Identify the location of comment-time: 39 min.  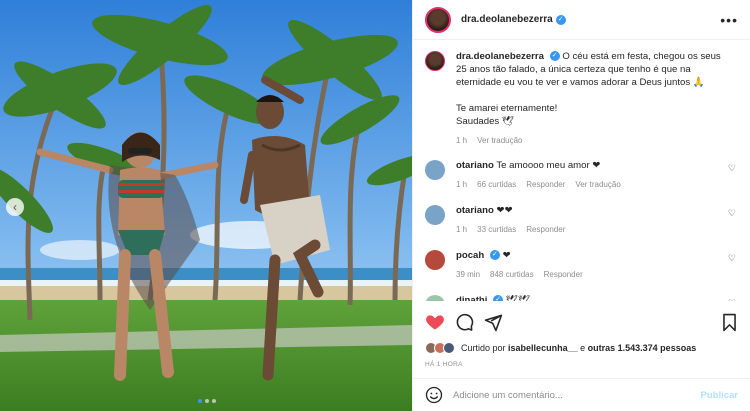
(468, 274).